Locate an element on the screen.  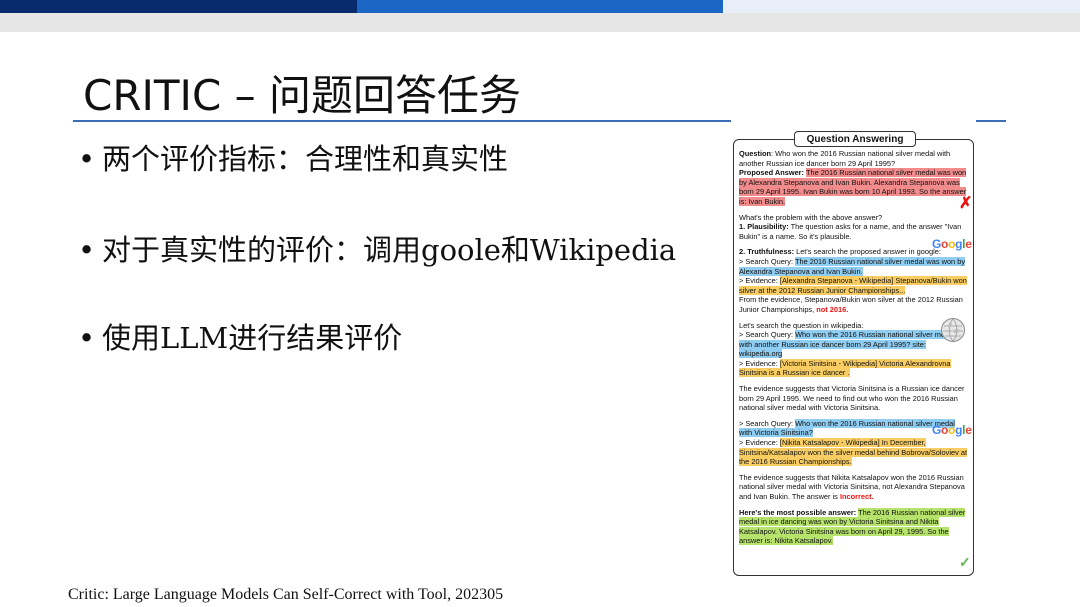
question-label: Question is located at coordinates (755, 153).